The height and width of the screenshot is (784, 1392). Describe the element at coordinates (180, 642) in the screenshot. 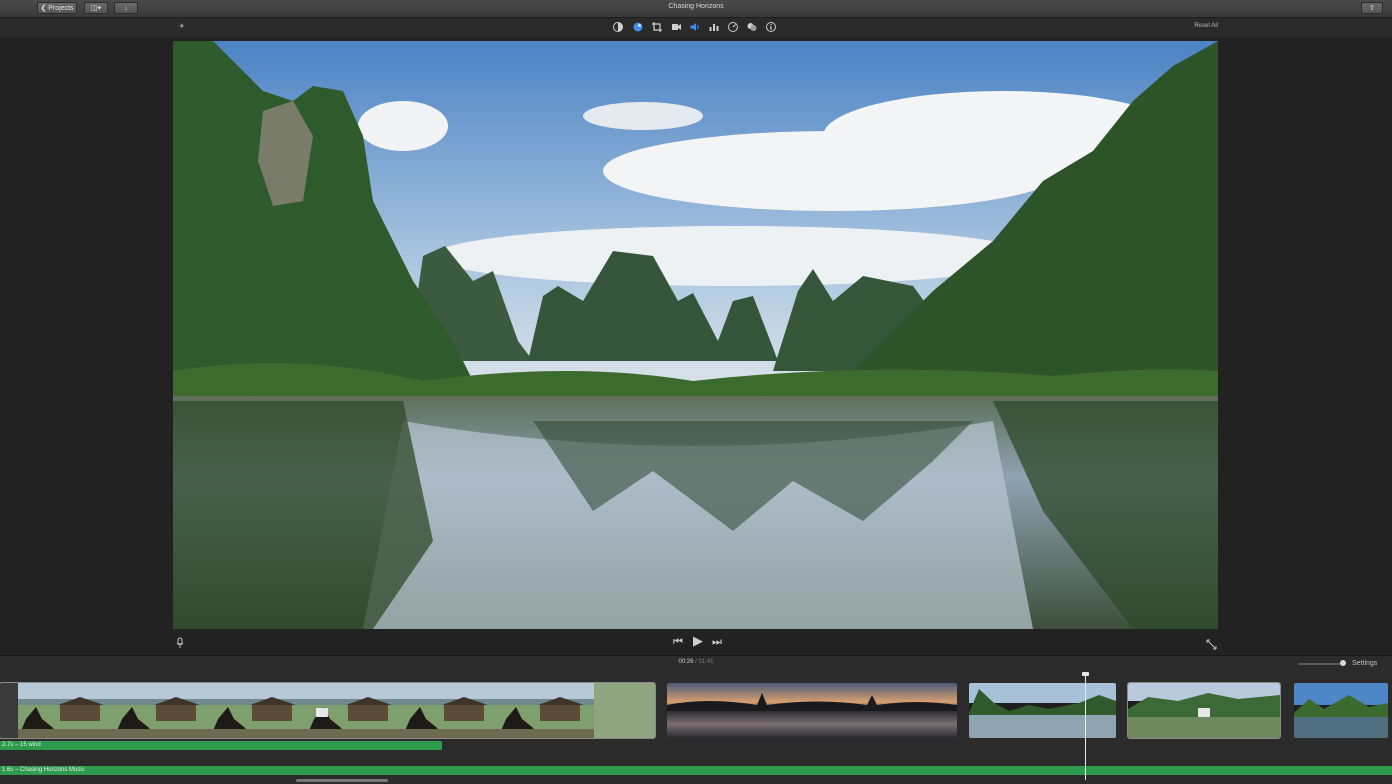

I see `microphone-icon` at that location.